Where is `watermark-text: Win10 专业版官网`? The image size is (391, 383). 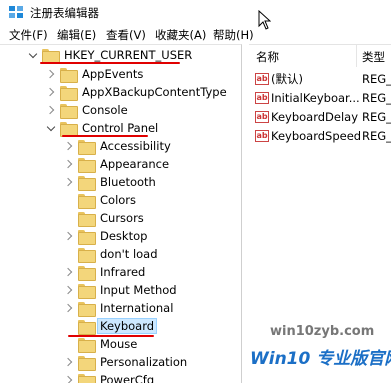
watermark-text: Win10 专业版官网 is located at coordinates (320, 359).